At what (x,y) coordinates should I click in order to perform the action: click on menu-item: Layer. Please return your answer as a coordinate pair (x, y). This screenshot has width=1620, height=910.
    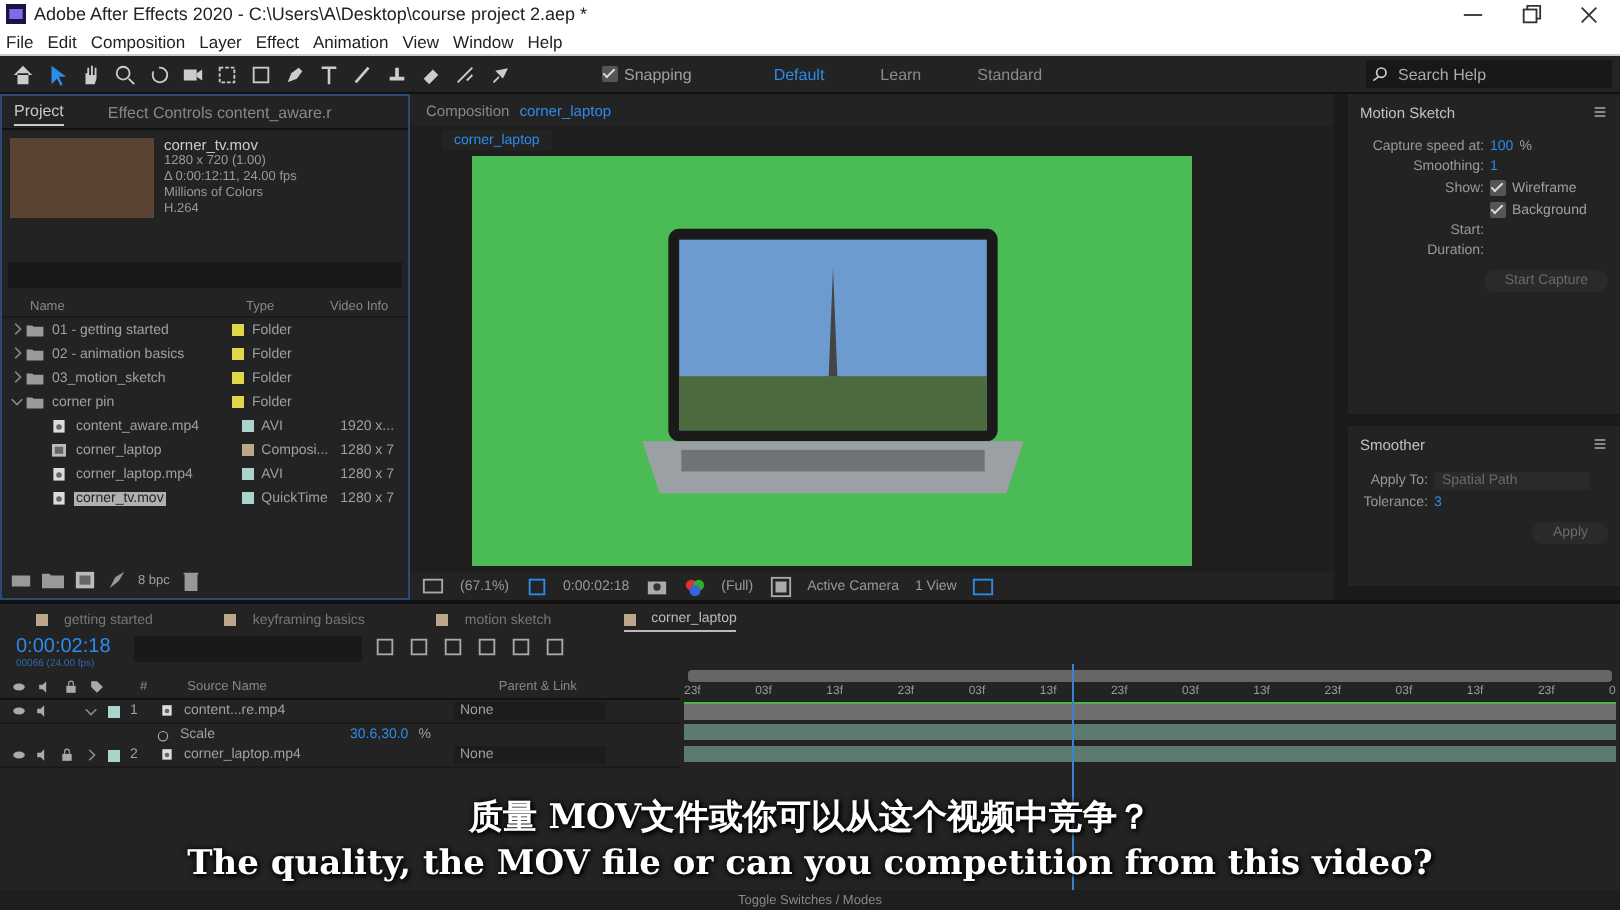
    Looking at the image, I should click on (220, 41).